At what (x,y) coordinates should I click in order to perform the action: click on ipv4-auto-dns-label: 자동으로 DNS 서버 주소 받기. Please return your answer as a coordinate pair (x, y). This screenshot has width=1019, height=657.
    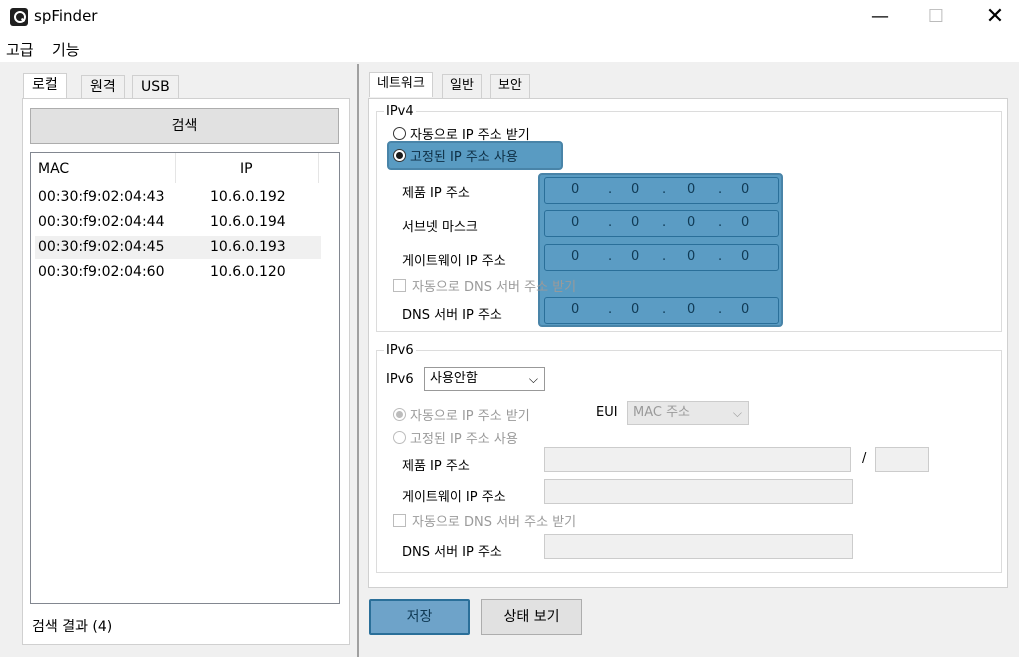
    Looking at the image, I should click on (494, 285).